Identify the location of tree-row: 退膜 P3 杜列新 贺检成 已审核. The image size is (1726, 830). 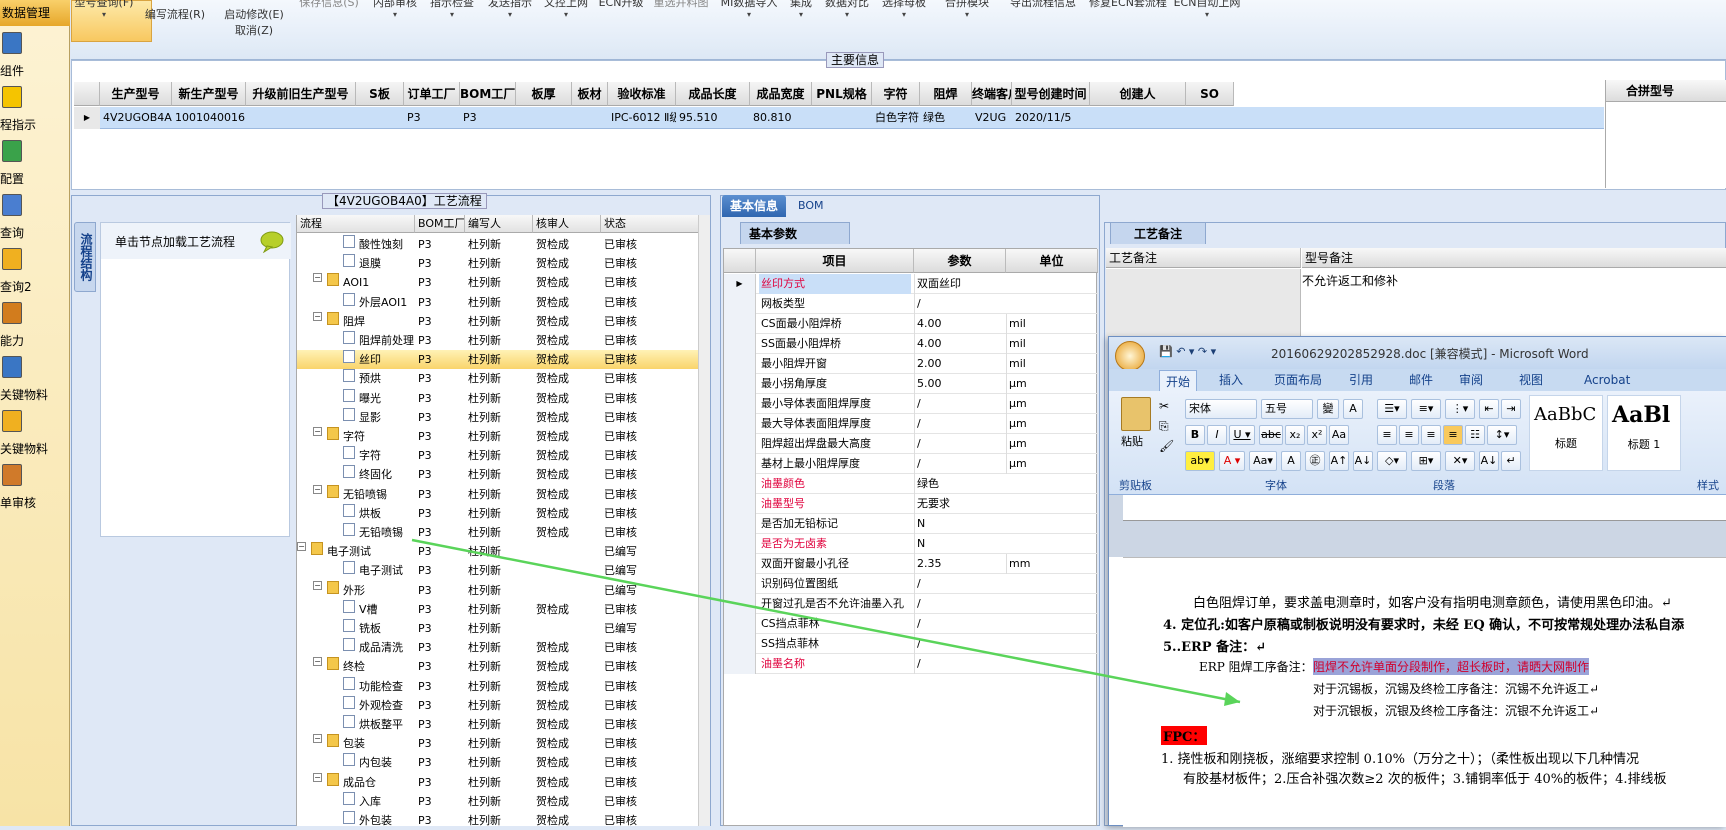
(498, 263).